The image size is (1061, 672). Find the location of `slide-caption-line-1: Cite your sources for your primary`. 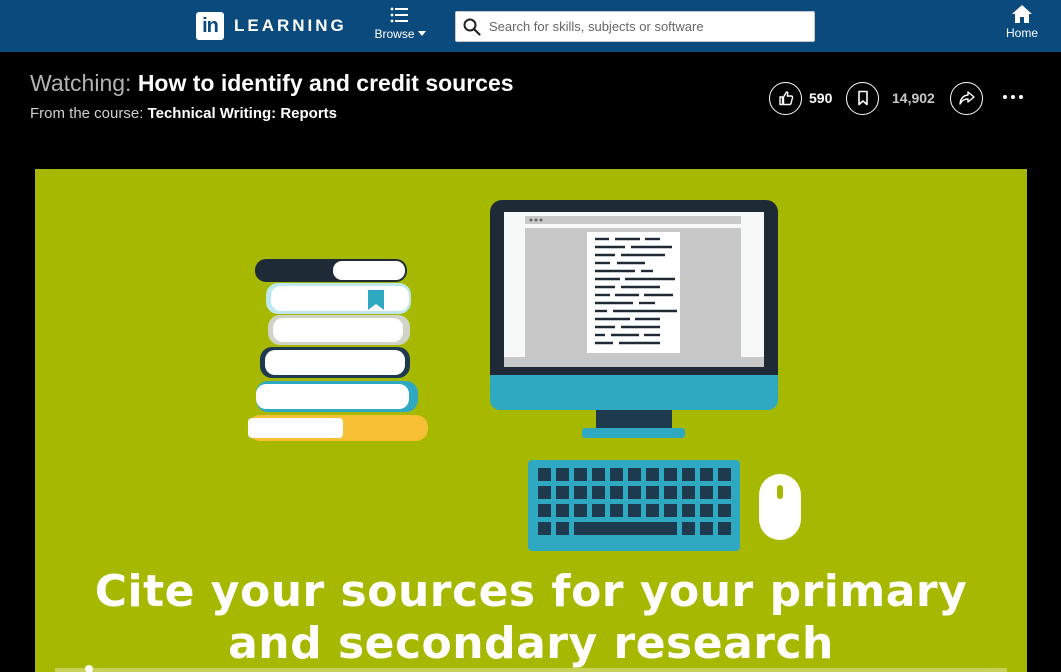

slide-caption-line-1: Cite your sources for your primary is located at coordinates (531, 591).